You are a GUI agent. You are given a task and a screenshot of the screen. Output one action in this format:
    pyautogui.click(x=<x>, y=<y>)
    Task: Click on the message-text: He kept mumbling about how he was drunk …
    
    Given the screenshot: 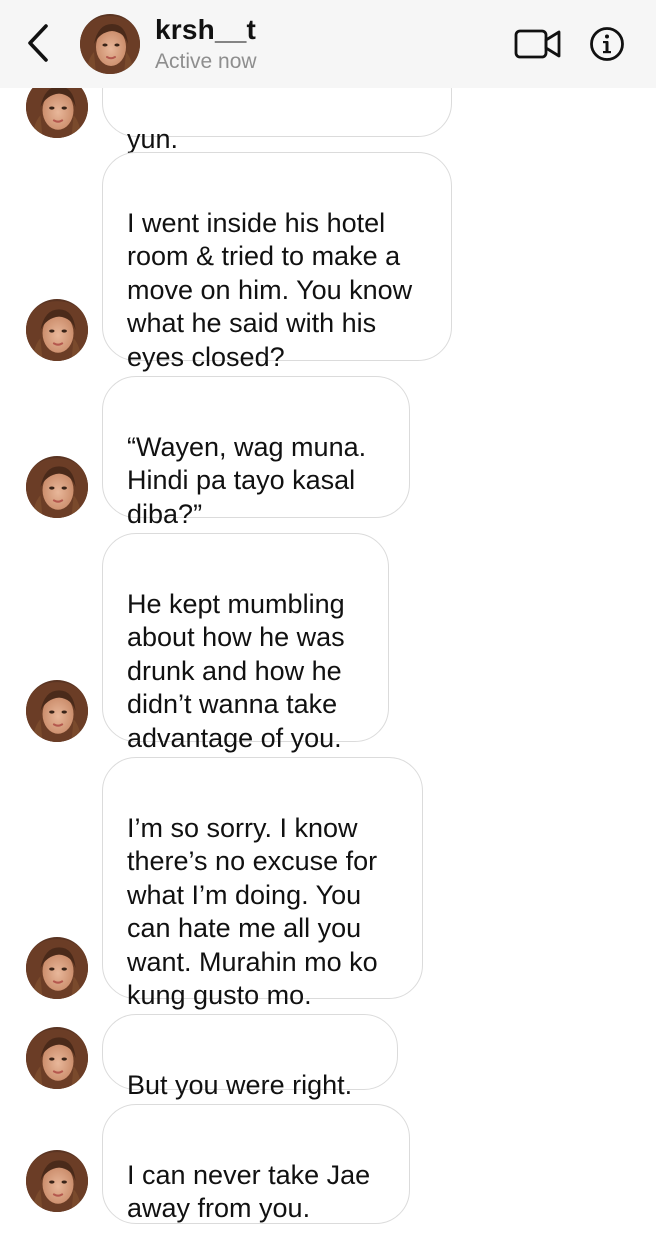 What is the action you would take?
    pyautogui.click(x=236, y=670)
    